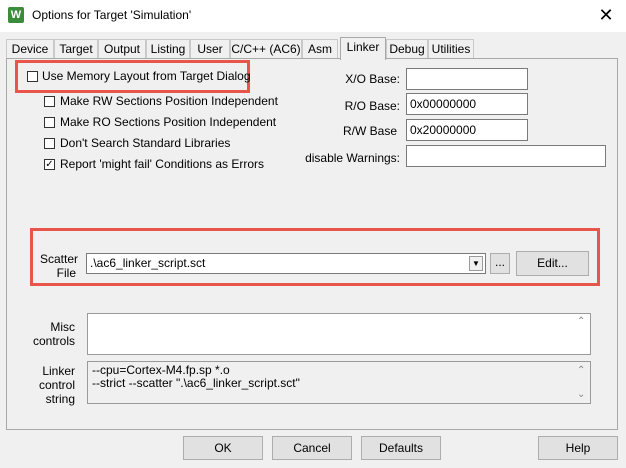 Image resolution: width=626 pixels, height=468 pixels. I want to click on tab-linker: Linker, so click(363, 48).